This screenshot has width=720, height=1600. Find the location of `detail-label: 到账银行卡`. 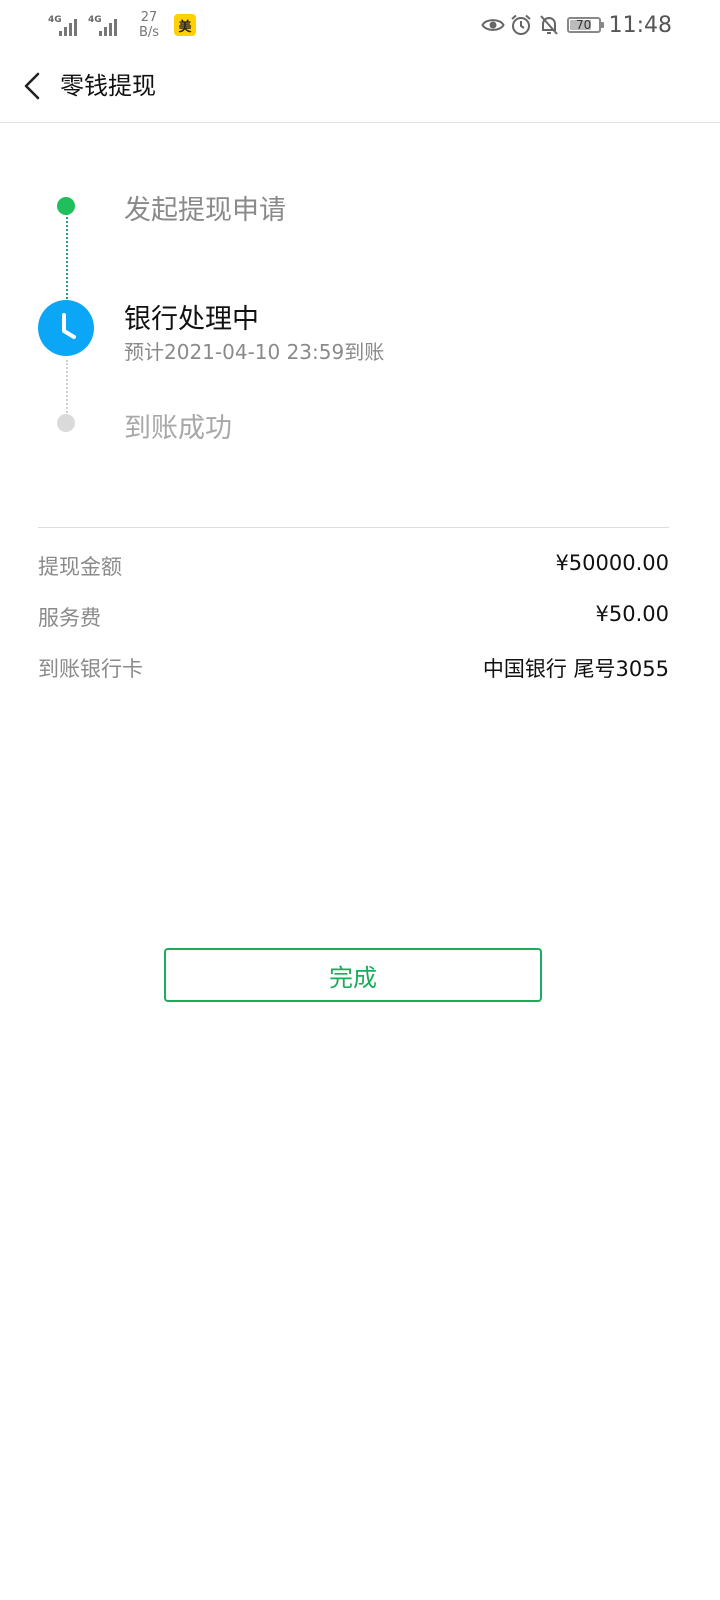

detail-label: 到账银行卡 is located at coordinates (90, 669).